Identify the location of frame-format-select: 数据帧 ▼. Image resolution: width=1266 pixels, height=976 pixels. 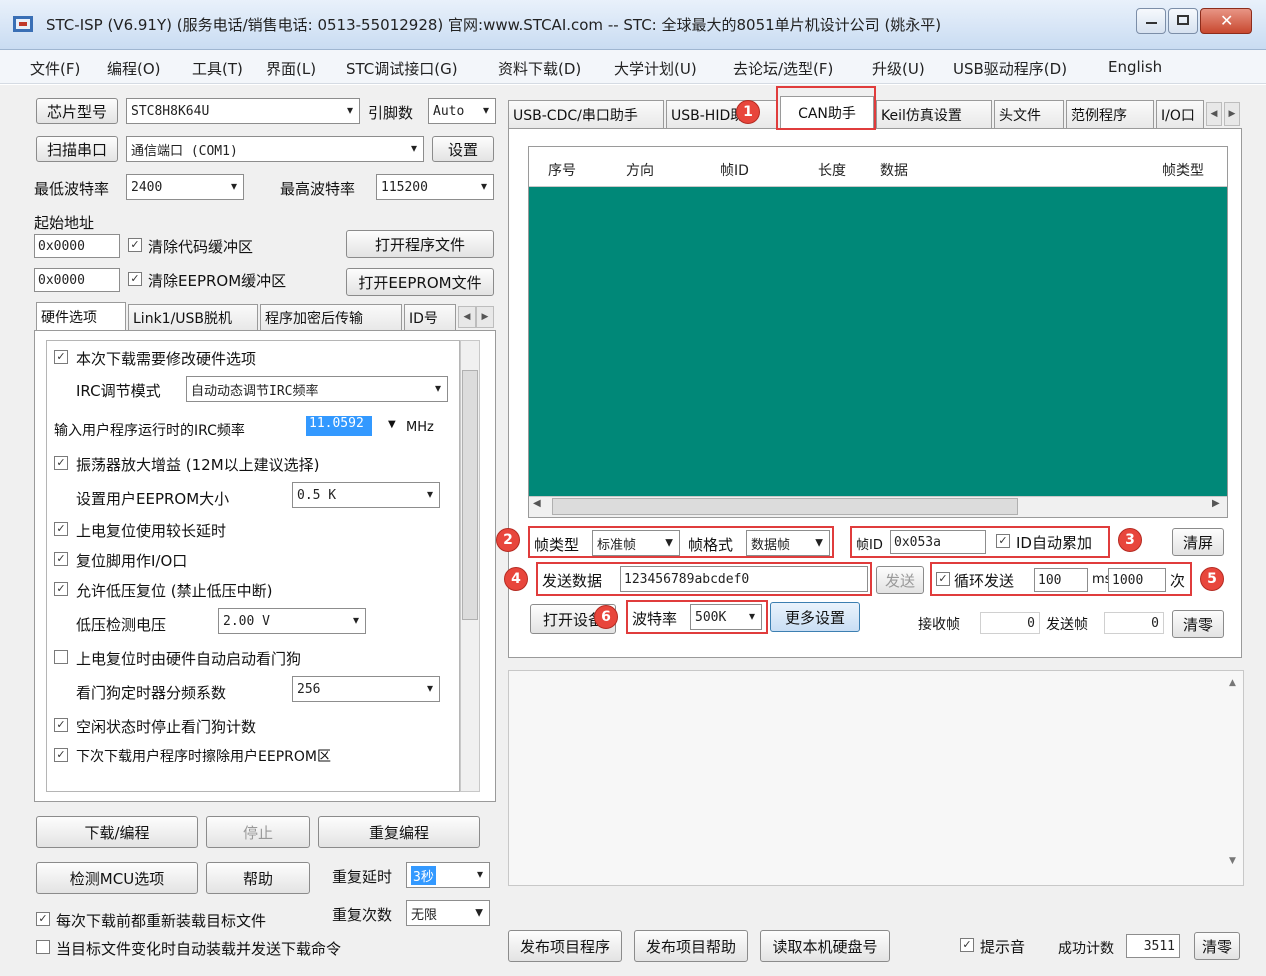
(788, 543).